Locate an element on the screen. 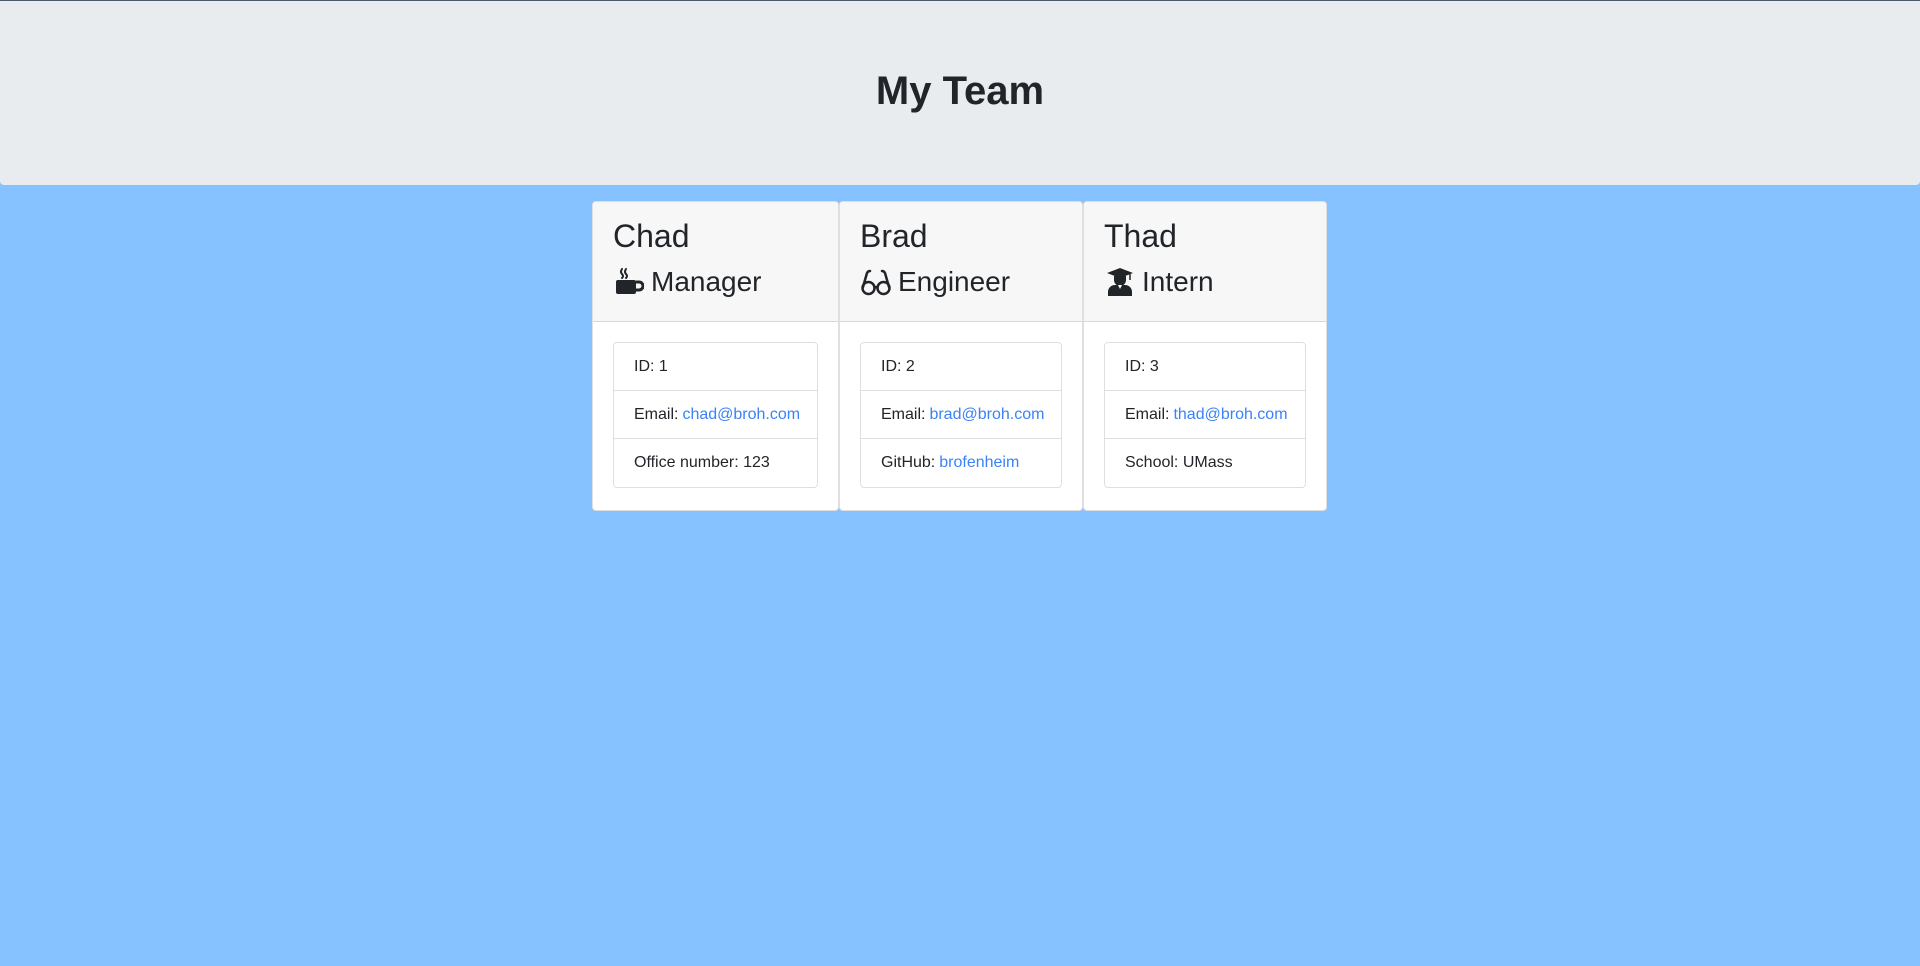  employee-name: Thad is located at coordinates (1140, 236).